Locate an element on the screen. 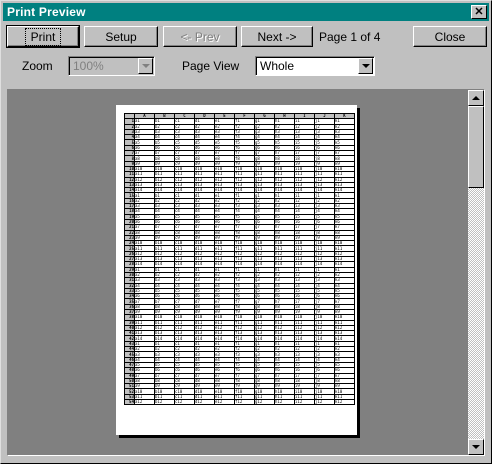 The height and width of the screenshot is (464, 492). next-button-label: Next -> is located at coordinates (277, 37).